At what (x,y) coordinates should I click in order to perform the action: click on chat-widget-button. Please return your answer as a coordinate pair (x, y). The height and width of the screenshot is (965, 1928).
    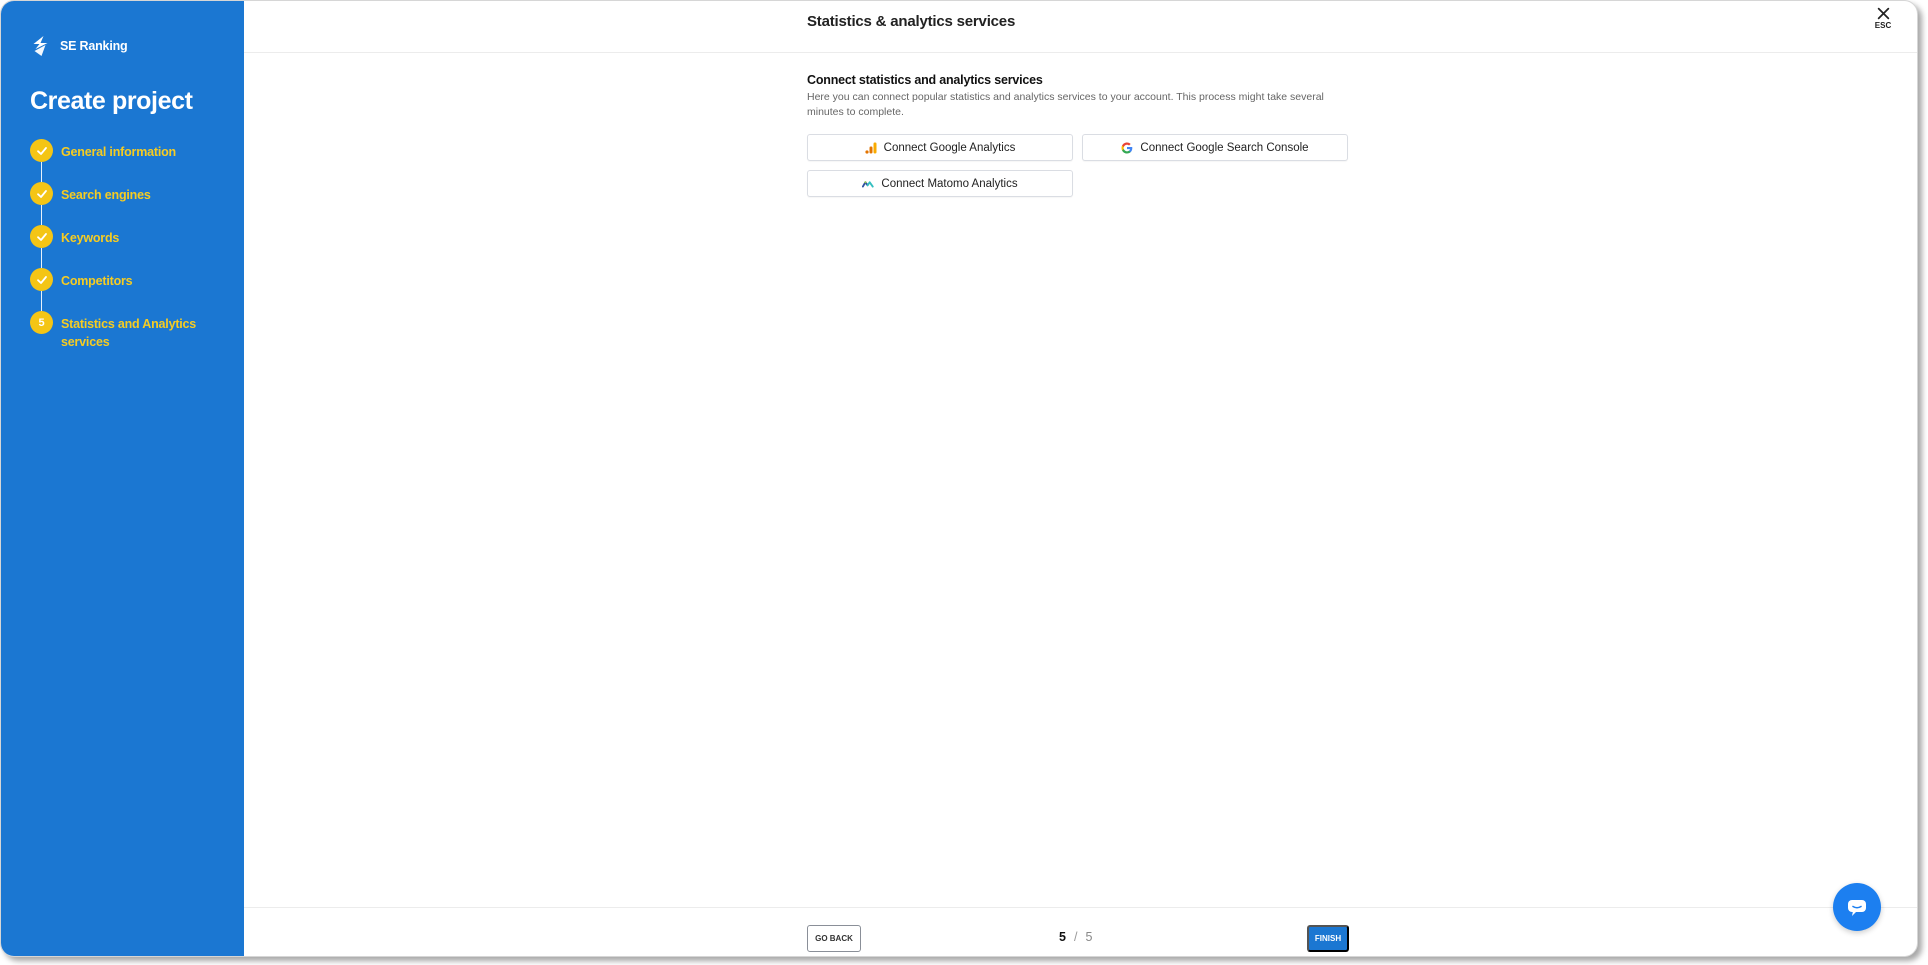
    Looking at the image, I should click on (1857, 907).